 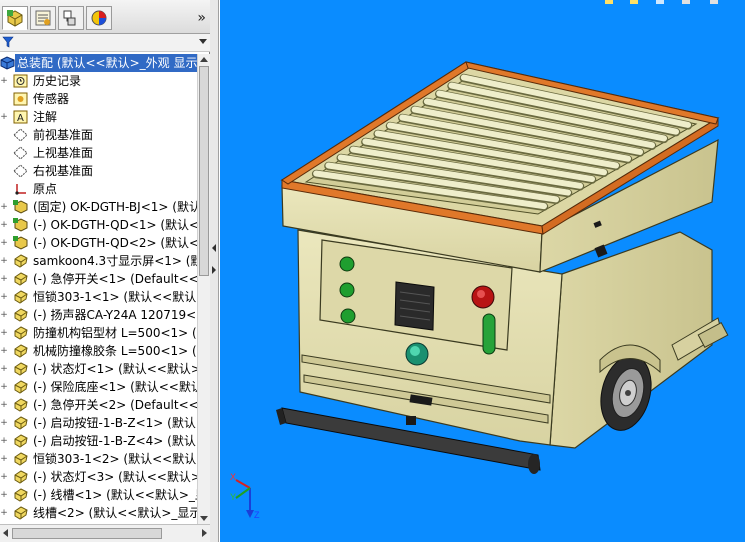 I want to click on tree-item: + A 注解, so click(x=98, y=117).